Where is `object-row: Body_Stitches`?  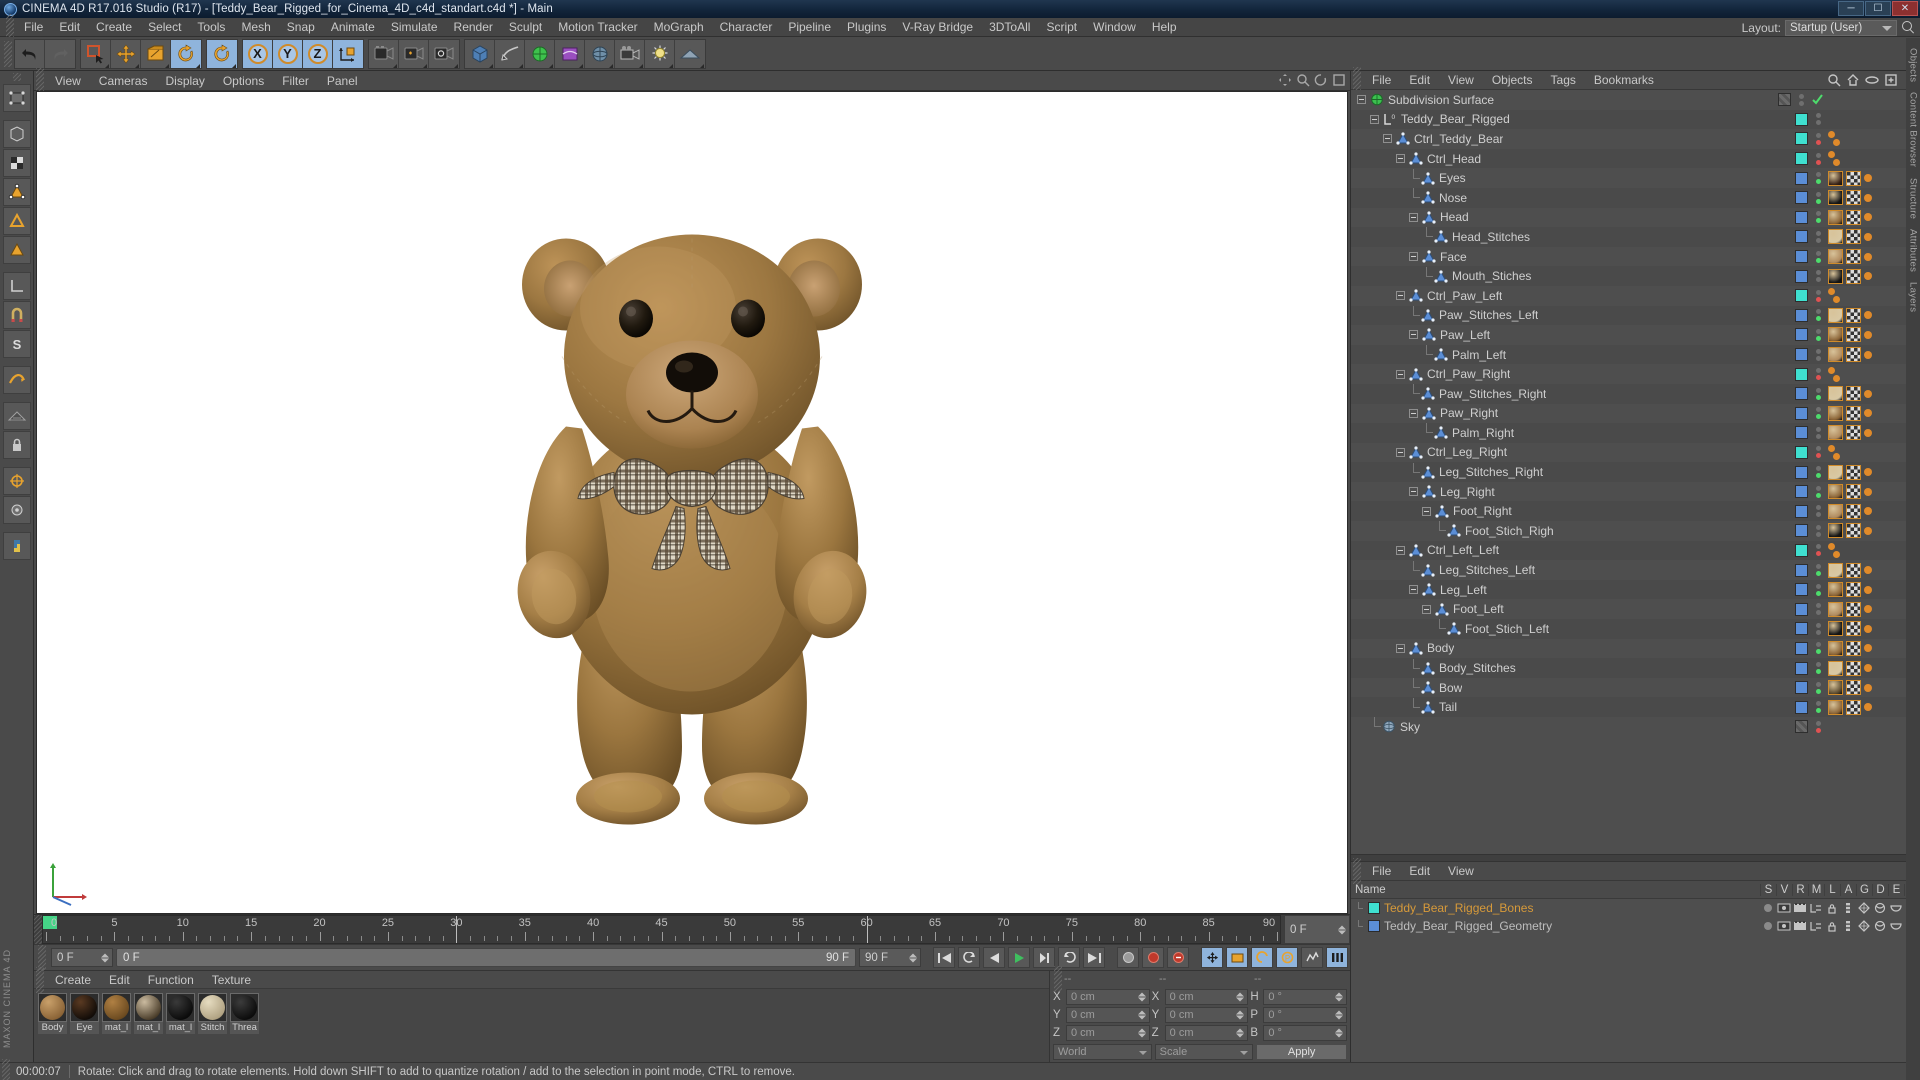
object-row: Body_Stitches is located at coordinates (1635, 668).